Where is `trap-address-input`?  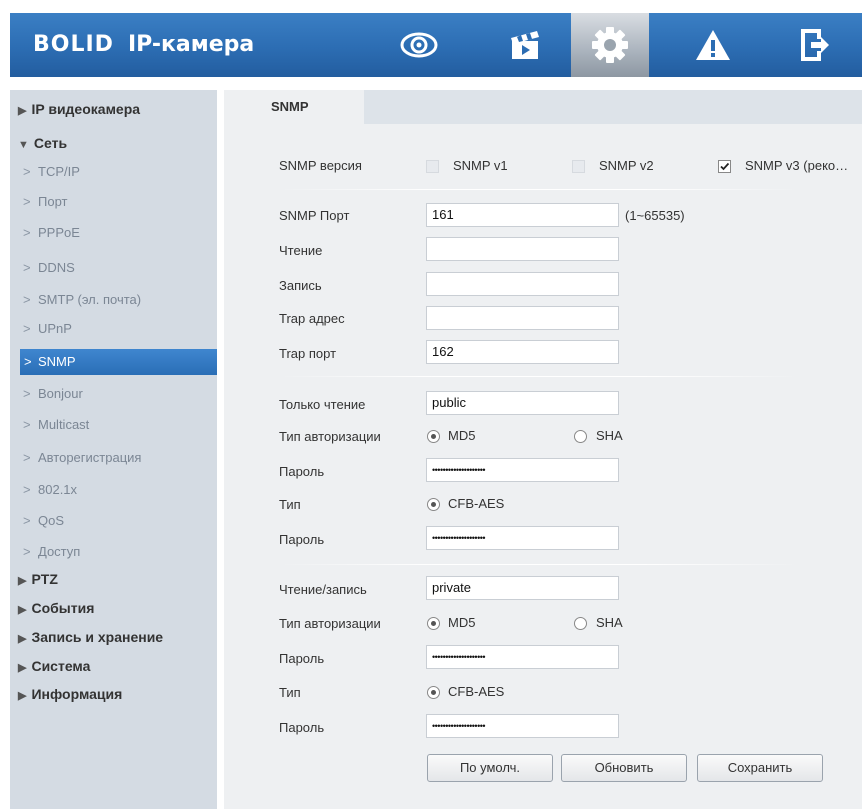
trap-address-input is located at coordinates (522, 318).